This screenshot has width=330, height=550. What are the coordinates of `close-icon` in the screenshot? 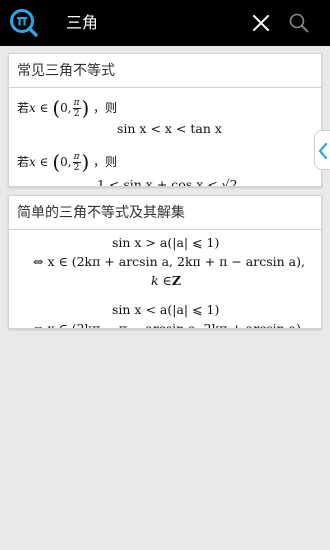 It's located at (261, 23).